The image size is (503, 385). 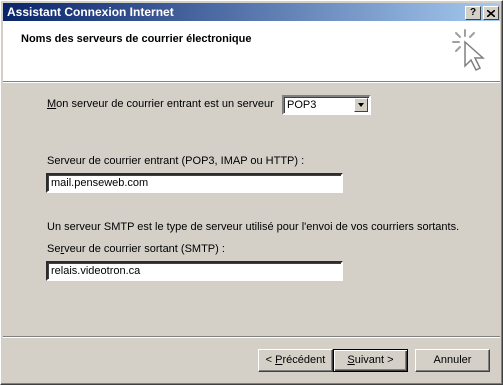 What do you see at coordinates (251, 82) in the screenshot?
I see `header-divider` at bounding box center [251, 82].